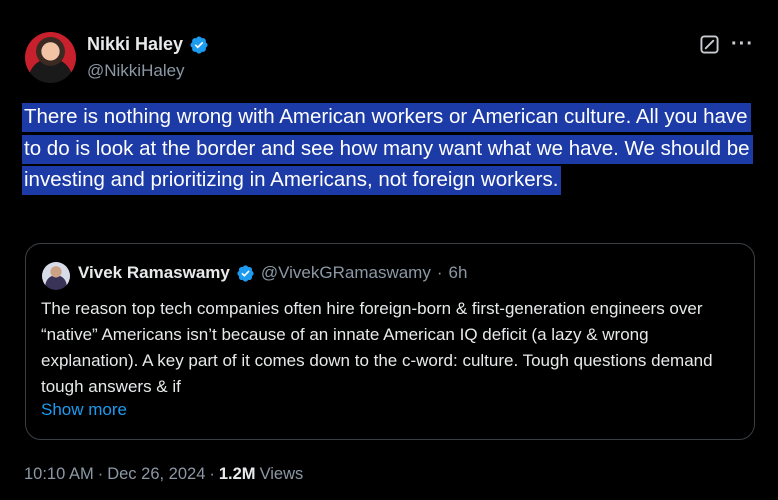 This screenshot has height=500, width=778. I want to click on tweet-time: 10:10 AM, so click(59, 474).